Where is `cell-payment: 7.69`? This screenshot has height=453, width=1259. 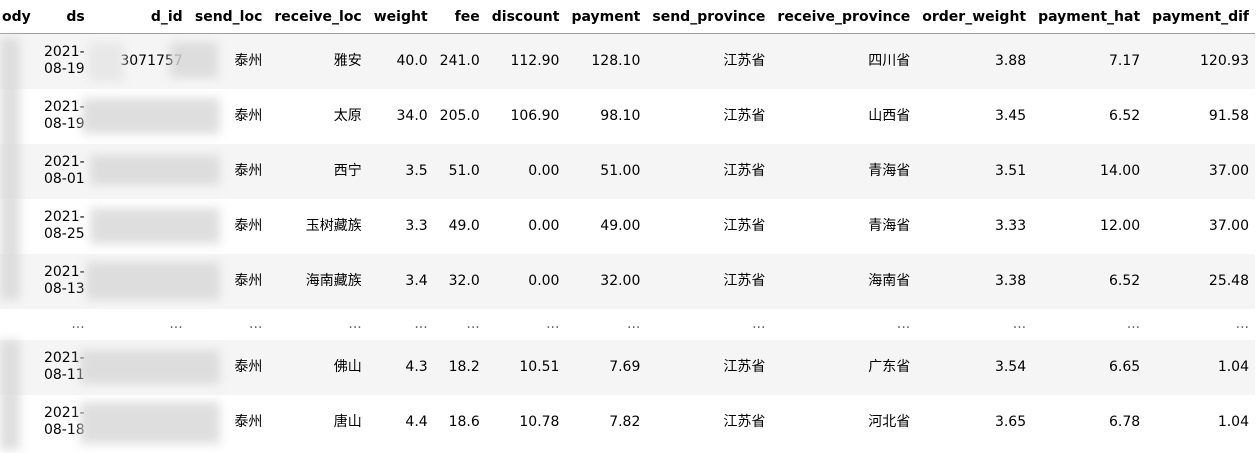
cell-payment: 7.69 is located at coordinates (625, 366).